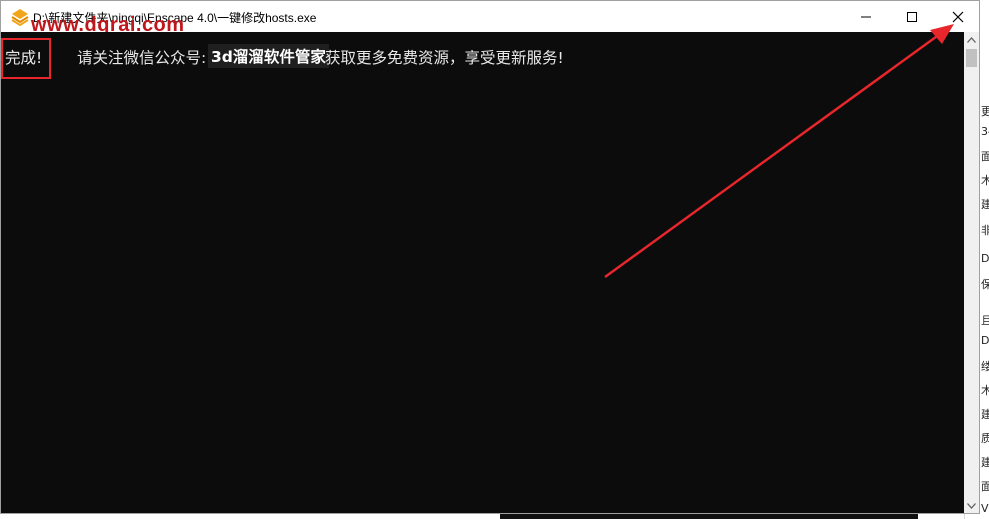 Image resolution: width=989 pixels, height=519 pixels. I want to click on minimize-icon, so click(866, 16).